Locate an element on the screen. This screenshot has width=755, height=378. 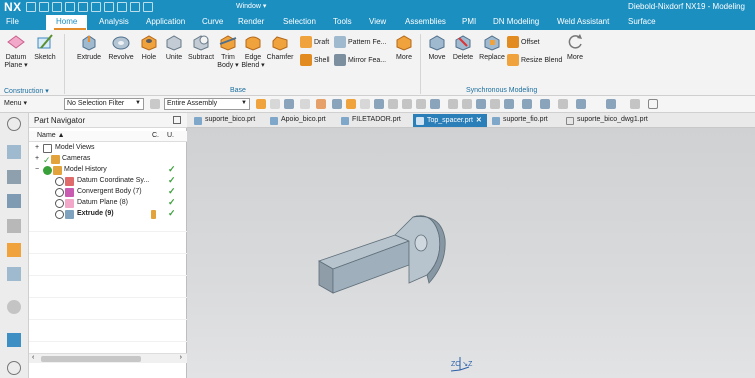
cut-icon is located at coordinates (70, 7).